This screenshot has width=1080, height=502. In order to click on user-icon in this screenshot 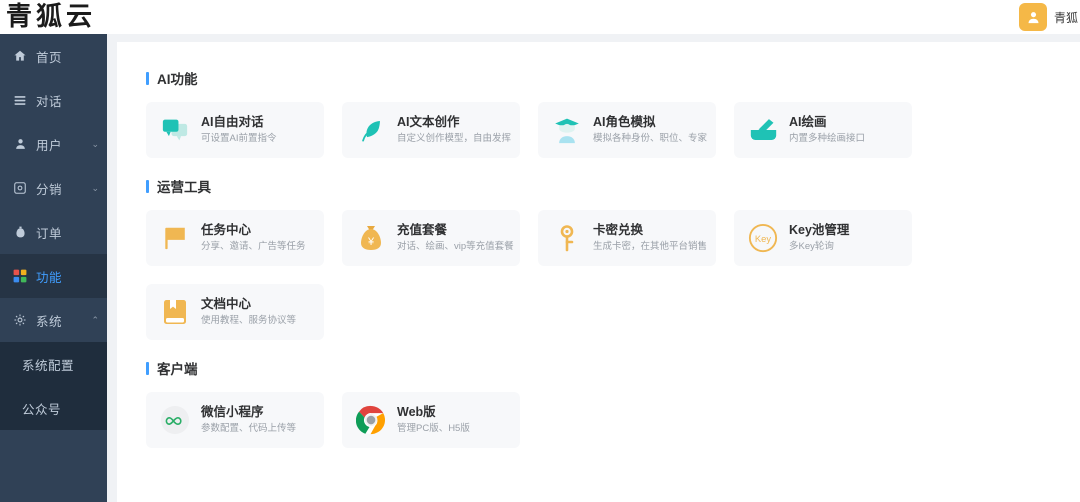, I will do `click(20, 144)`.